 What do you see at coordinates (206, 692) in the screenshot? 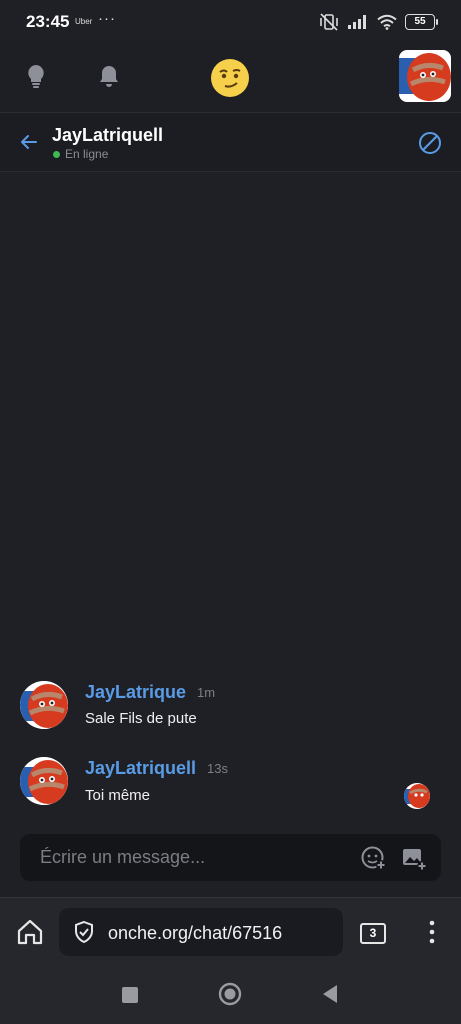
I see `message-time: 1m` at bounding box center [206, 692].